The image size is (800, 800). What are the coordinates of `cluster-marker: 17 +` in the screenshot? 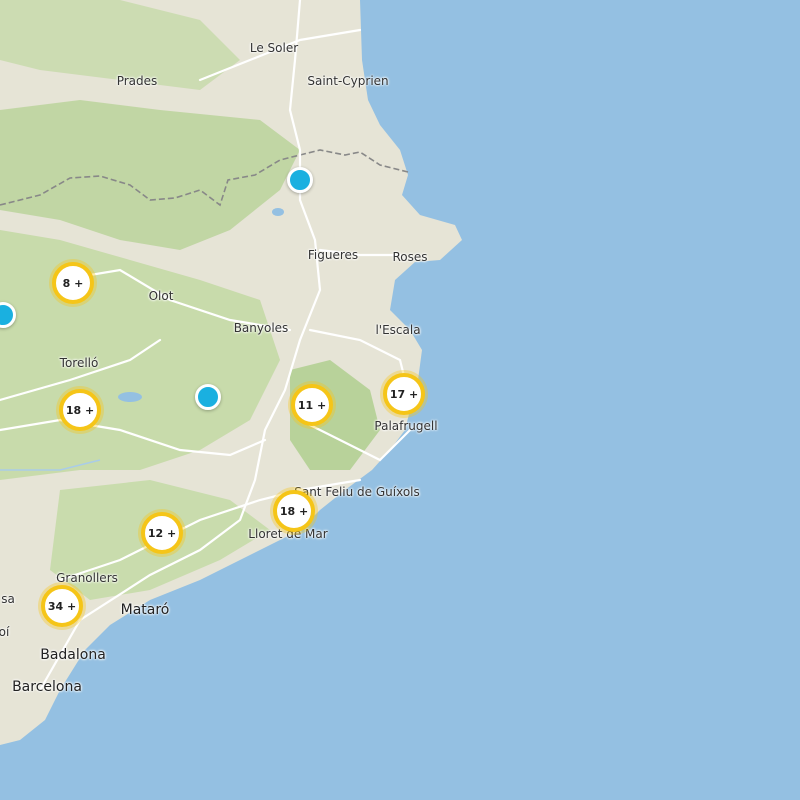 It's located at (404, 394).